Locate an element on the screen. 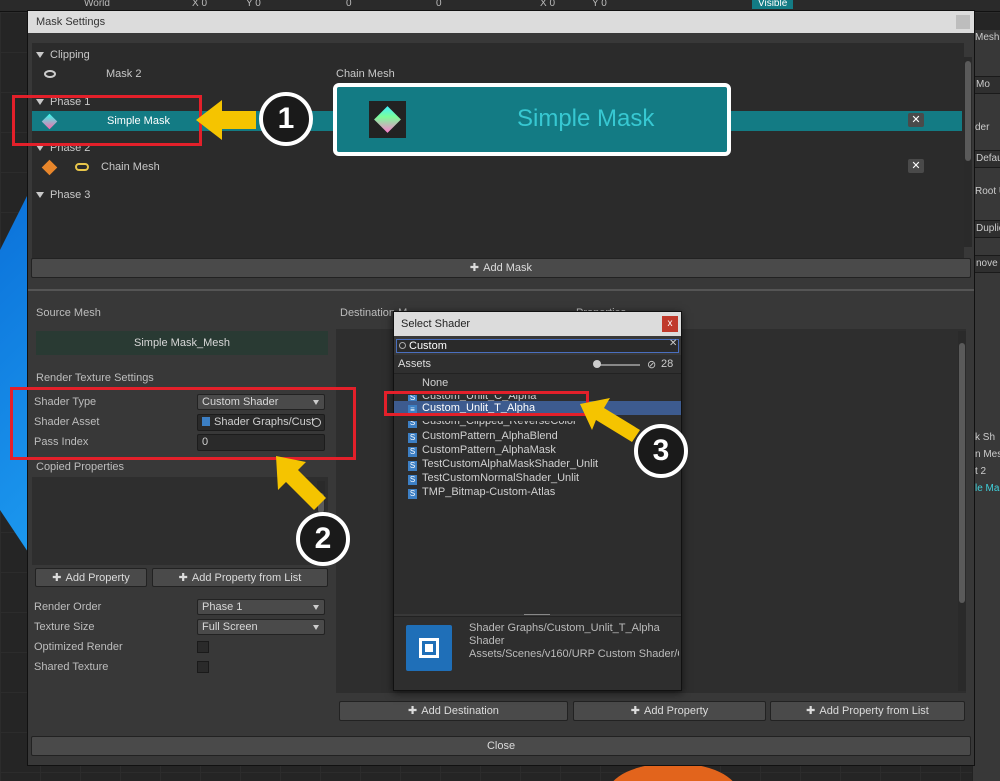 The width and height of the screenshot is (1000, 781). arrow-1-icon is located at coordinates (226, 120).